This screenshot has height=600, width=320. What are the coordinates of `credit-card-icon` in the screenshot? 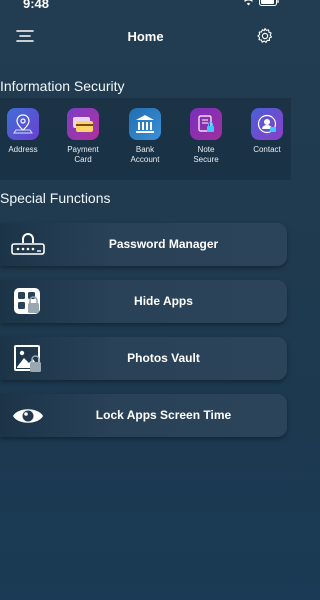 It's located at (83, 124).